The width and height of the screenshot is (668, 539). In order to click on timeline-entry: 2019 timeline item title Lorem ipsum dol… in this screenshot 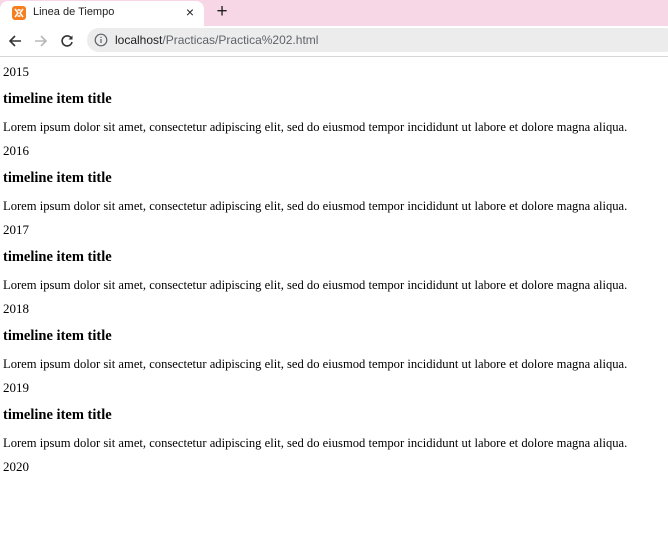, I will do `click(335, 415)`.